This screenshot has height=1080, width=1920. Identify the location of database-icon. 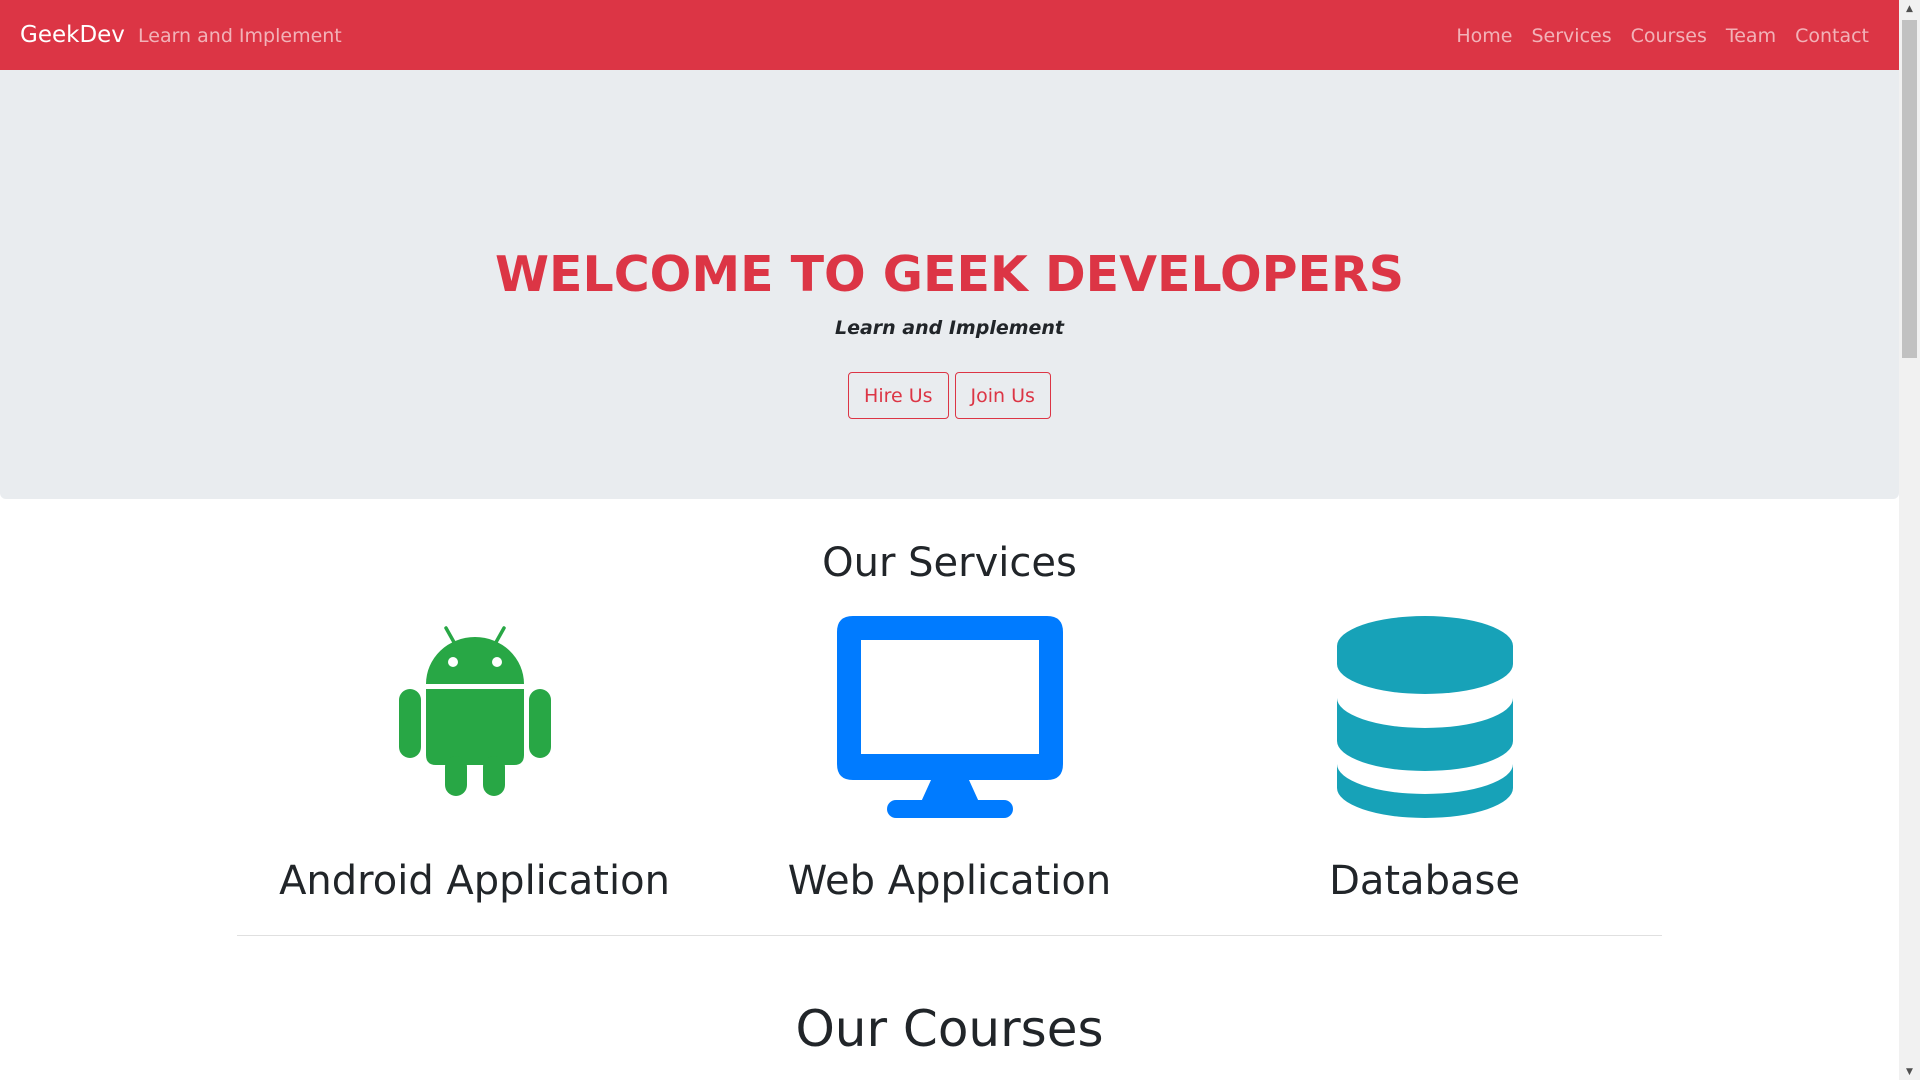
(1424, 717).